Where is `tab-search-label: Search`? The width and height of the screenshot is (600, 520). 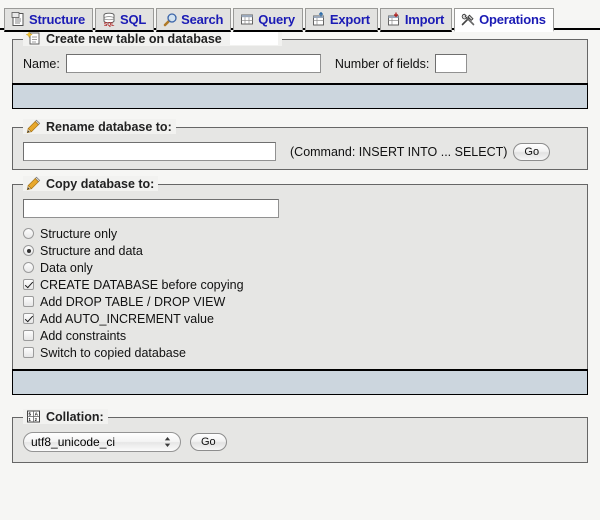 tab-search-label: Search is located at coordinates (202, 19).